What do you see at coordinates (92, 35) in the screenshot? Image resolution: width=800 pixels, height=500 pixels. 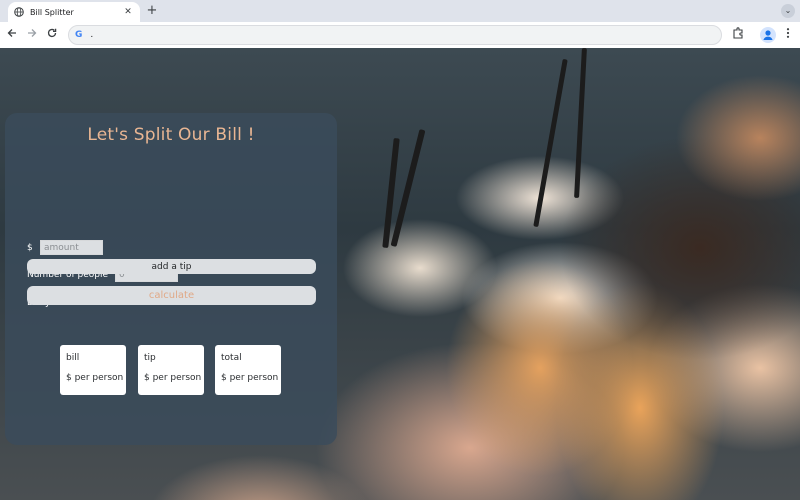 I see `address-text: .` at bounding box center [92, 35].